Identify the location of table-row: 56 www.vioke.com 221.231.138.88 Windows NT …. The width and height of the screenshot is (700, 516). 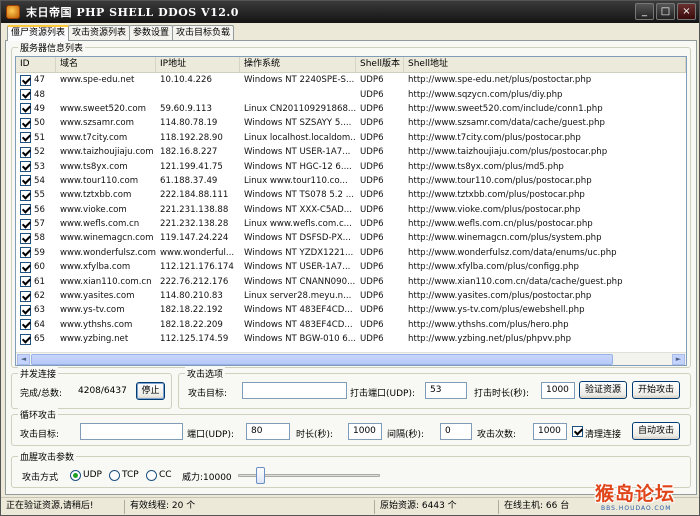
(351, 210).